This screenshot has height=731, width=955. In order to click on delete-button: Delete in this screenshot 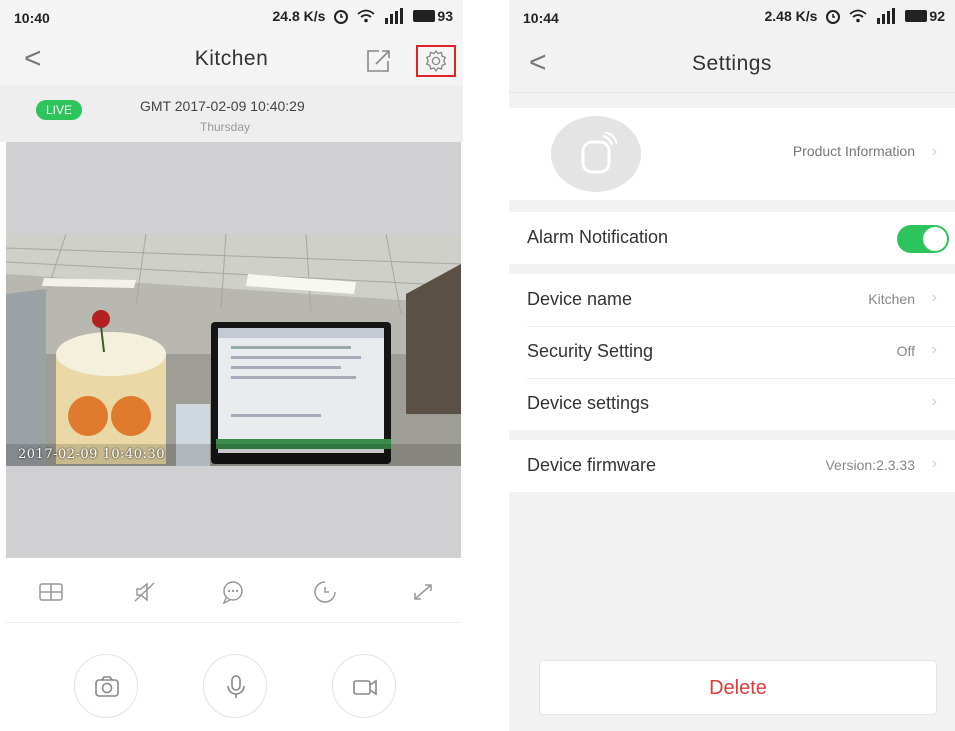, I will do `click(738, 687)`.